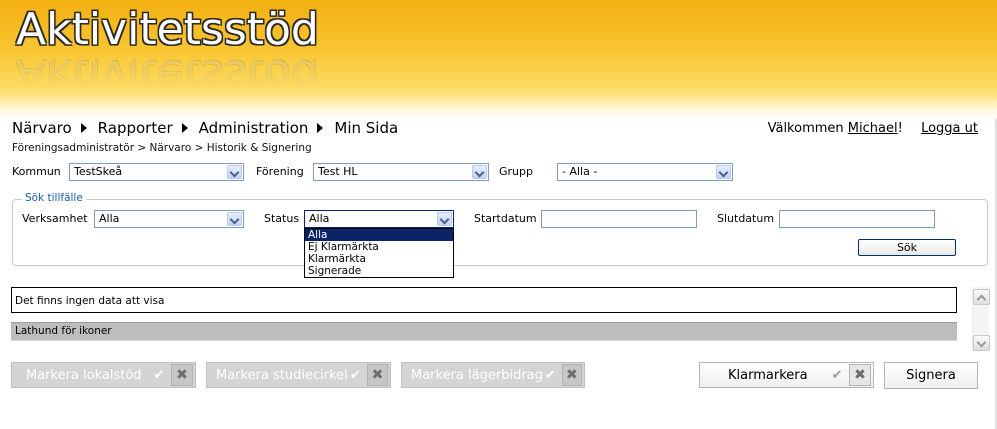 The width and height of the screenshot is (997, 429). I want to click on welcome-area: Välkommen Michael! Logga ut, so click(873, 128).